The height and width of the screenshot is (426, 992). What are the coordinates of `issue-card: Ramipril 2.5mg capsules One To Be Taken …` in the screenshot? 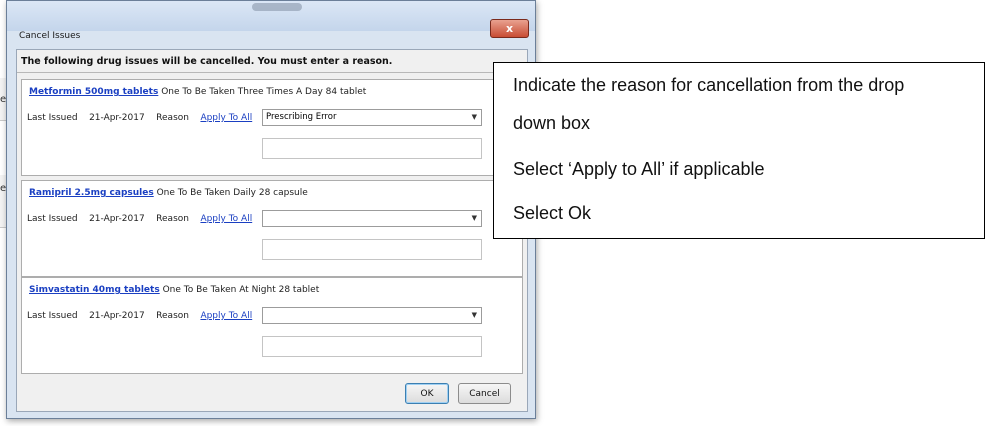 It's located at (272, 228).